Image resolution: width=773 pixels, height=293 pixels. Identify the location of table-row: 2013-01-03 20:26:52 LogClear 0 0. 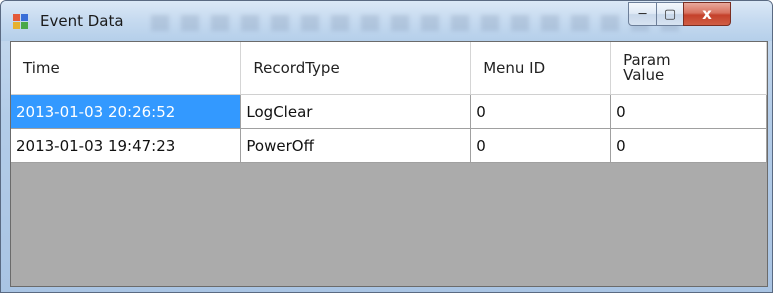
(389, 111).